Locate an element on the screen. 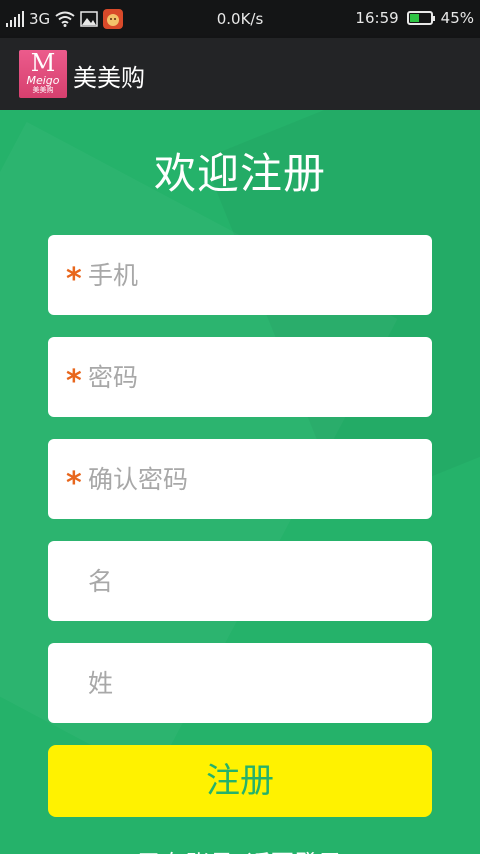 This screenshot has width=480, height=854. battery-percent: 45% is located at coordinates (457, 18).